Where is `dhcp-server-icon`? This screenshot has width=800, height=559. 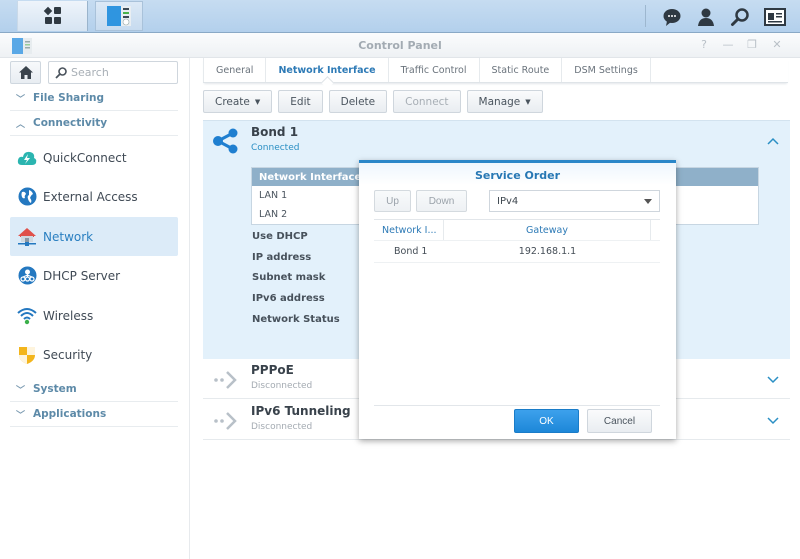 dhcp-server-icon is located at coordinates (27, 276).